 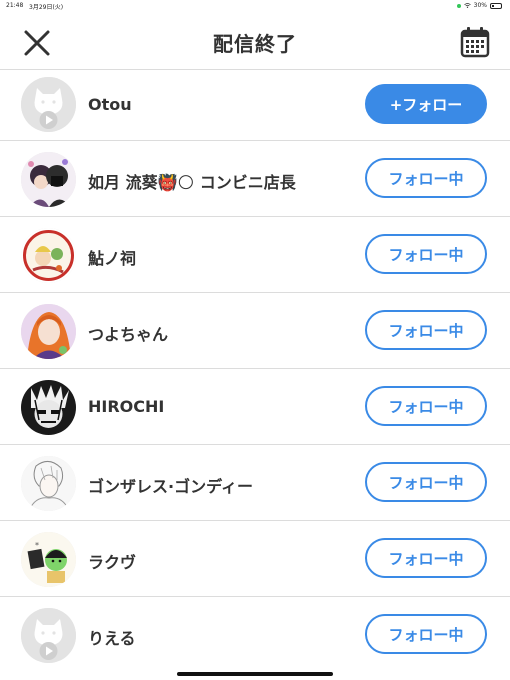 I want to click on user-row: * ラクヴ フォロー中, so click(x=255, y=559).